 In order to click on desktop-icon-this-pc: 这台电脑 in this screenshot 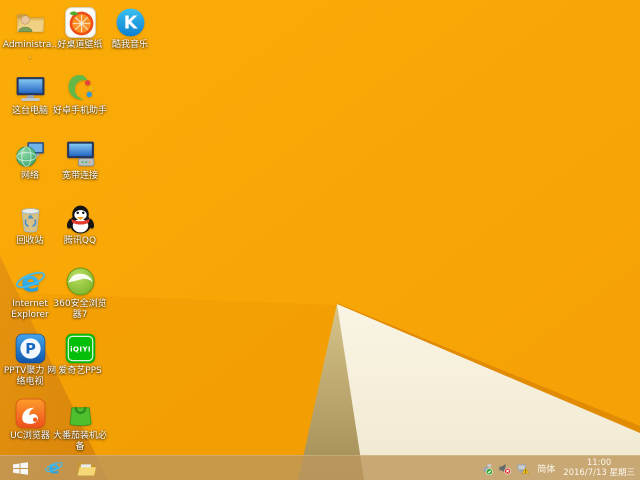, I will do `click(30, 94)`.